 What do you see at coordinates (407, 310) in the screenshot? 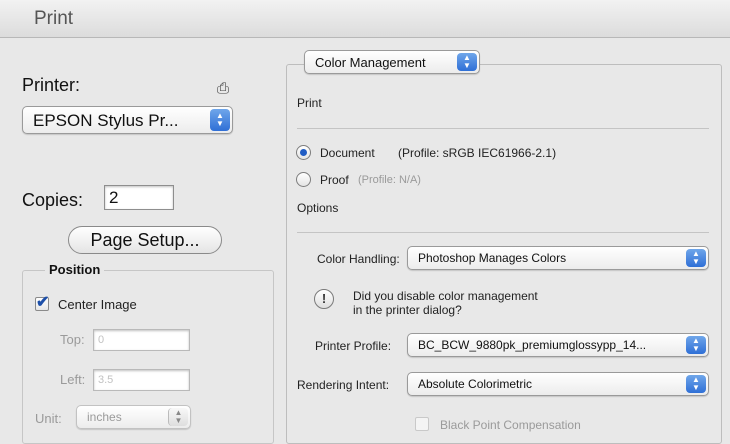
I see `warning-text-line2: in the printer dialog?` at bounding box center [407, 310].